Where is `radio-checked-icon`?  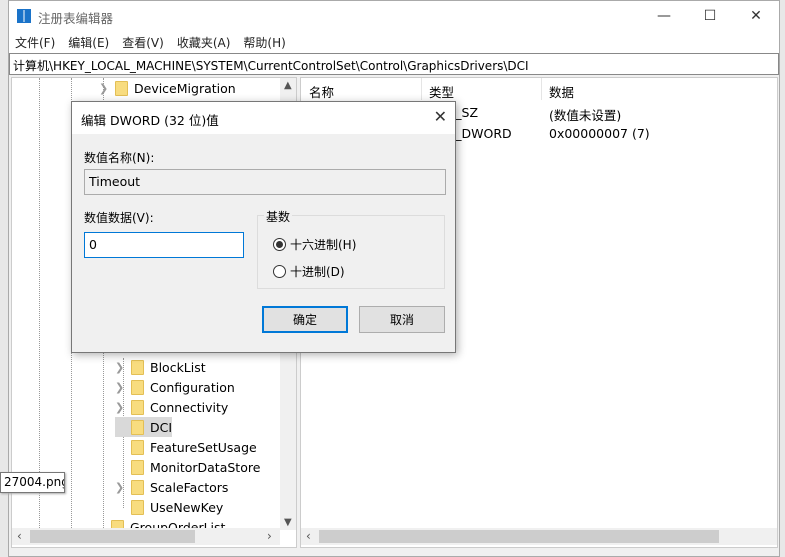 radio-checked-icon is located at coordinates (279, 244).